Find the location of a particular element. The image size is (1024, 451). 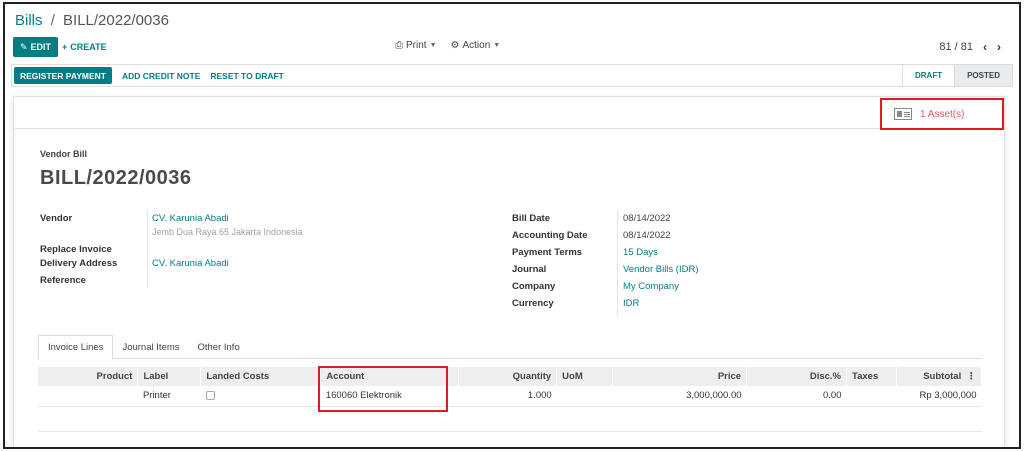

register-payment-button: REGISTER PAYMENT is located at coordinates (63, 75).